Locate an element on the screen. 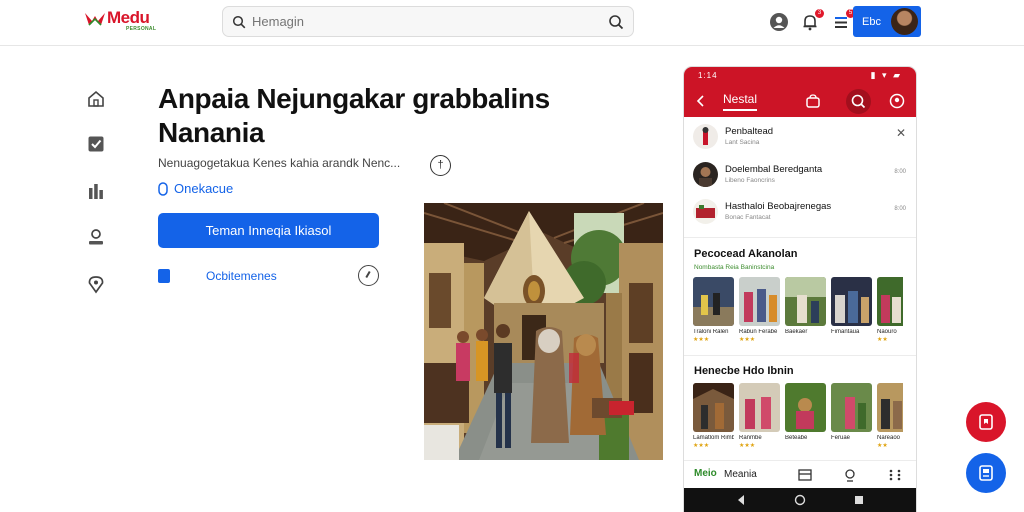 This screenshot has height=512, width=1024. home-icon is located at coordinates (96, 99).